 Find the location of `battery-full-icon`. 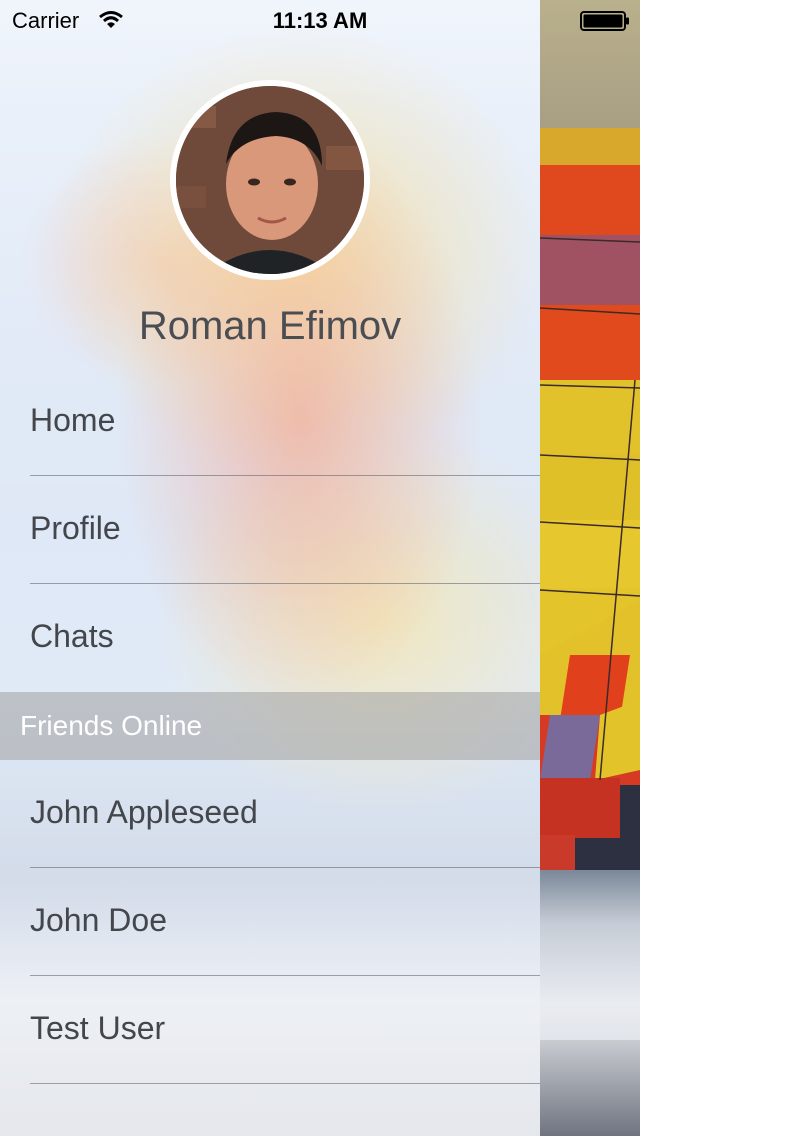

battery-full-icon is located at coordinates (605, 21).